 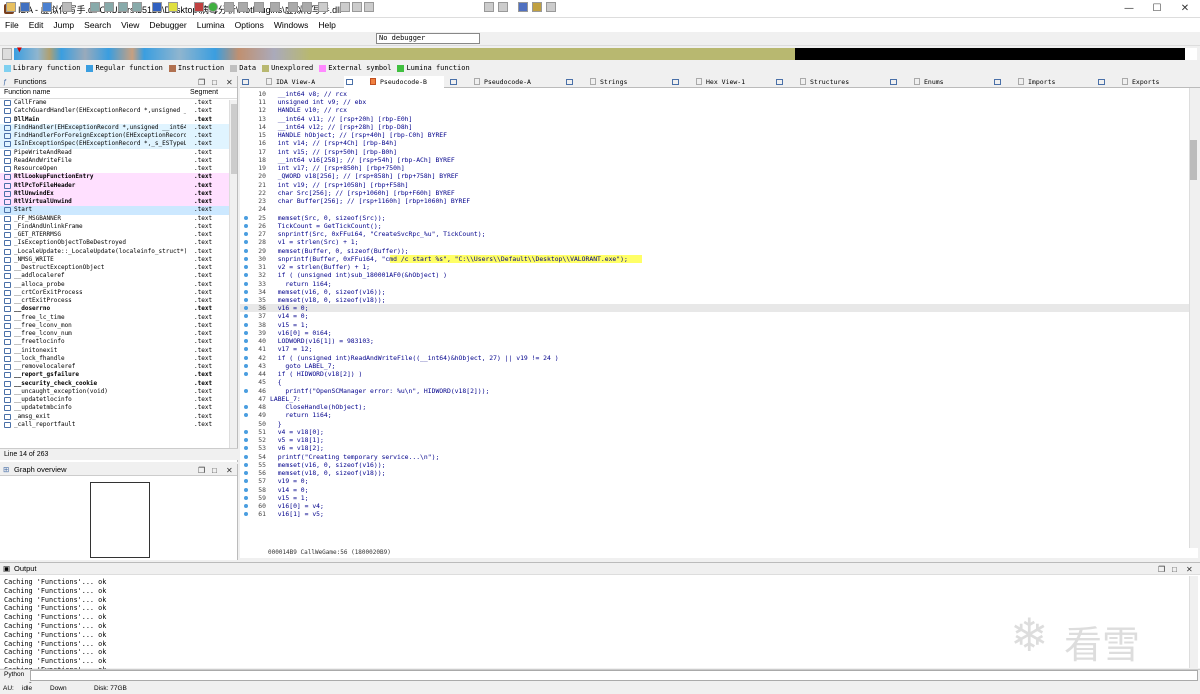 I want to click on tab-hex-view-1: Hex View-1, so click(x=720, y=82).